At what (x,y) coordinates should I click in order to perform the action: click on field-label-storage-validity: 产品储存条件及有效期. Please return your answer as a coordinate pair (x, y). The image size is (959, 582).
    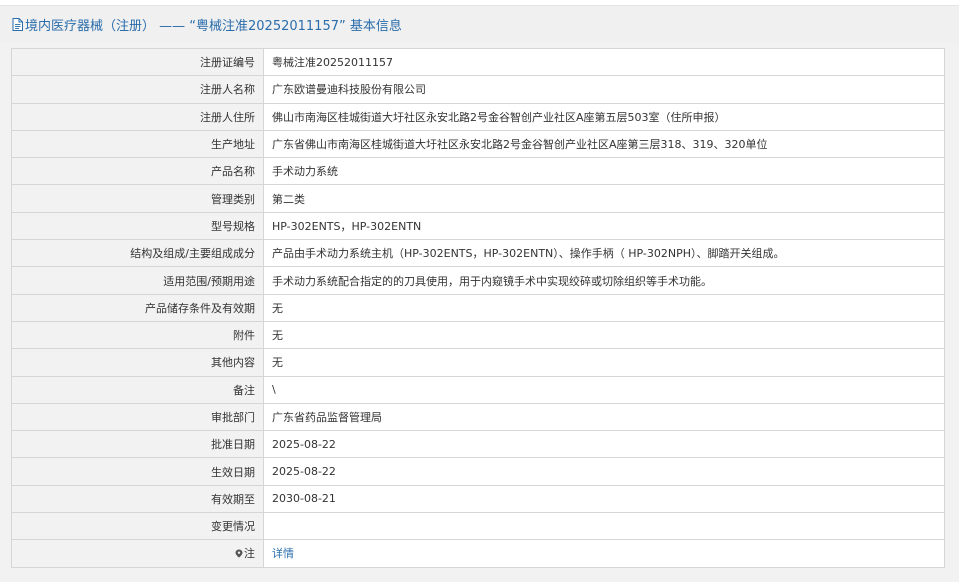
    Looking at the image, I should click on (137, 307).